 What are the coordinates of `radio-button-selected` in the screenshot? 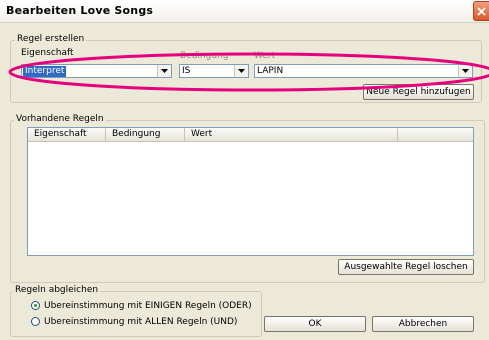 It's located at (35, 305).